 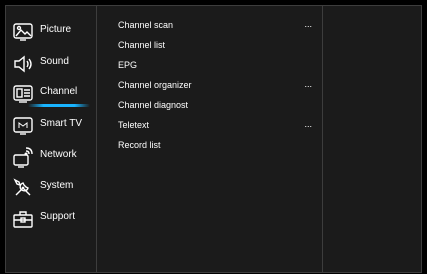 What do you see at coordinates (61, 123) in the screenshot?
I see `sidebar-item-label: Smart TV` at bounding box center [61, 123].